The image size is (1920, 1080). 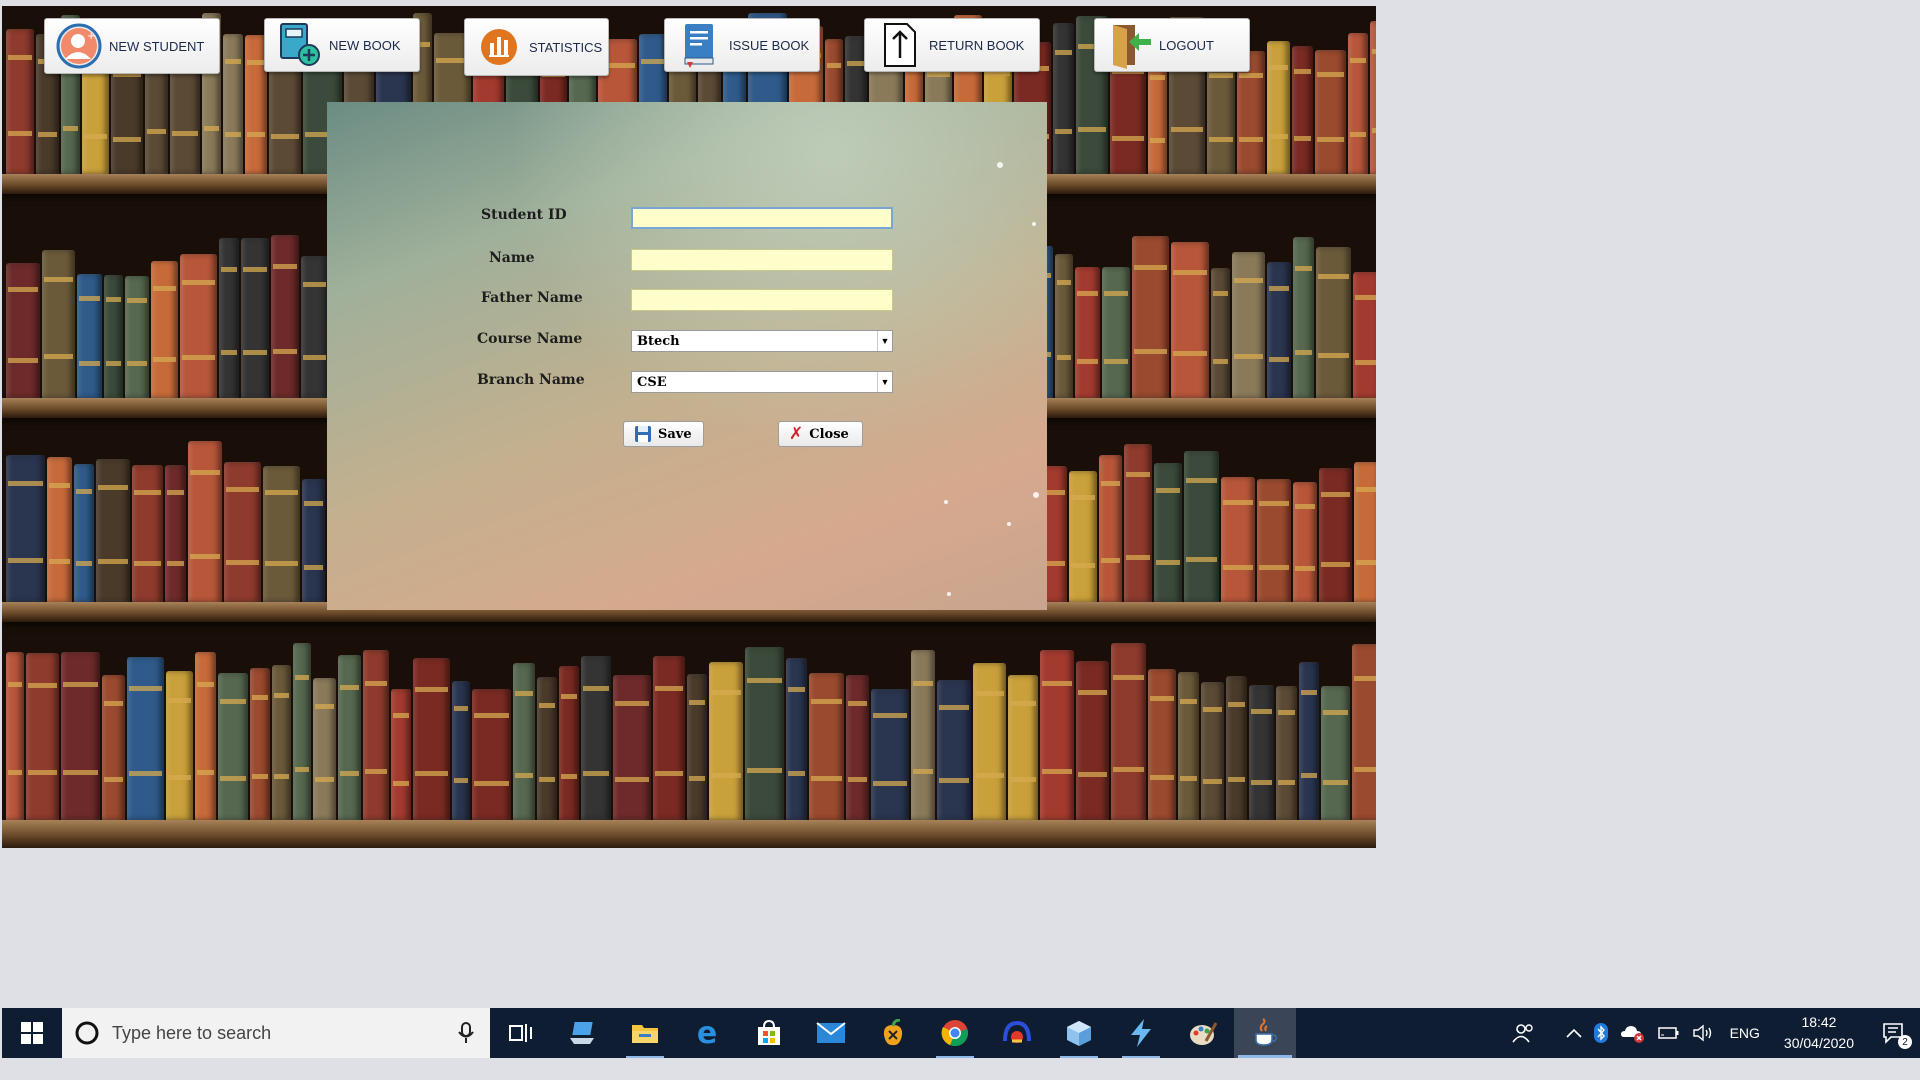 I want to click on taskbar-app-fruit, so click(x=893, y=1033).